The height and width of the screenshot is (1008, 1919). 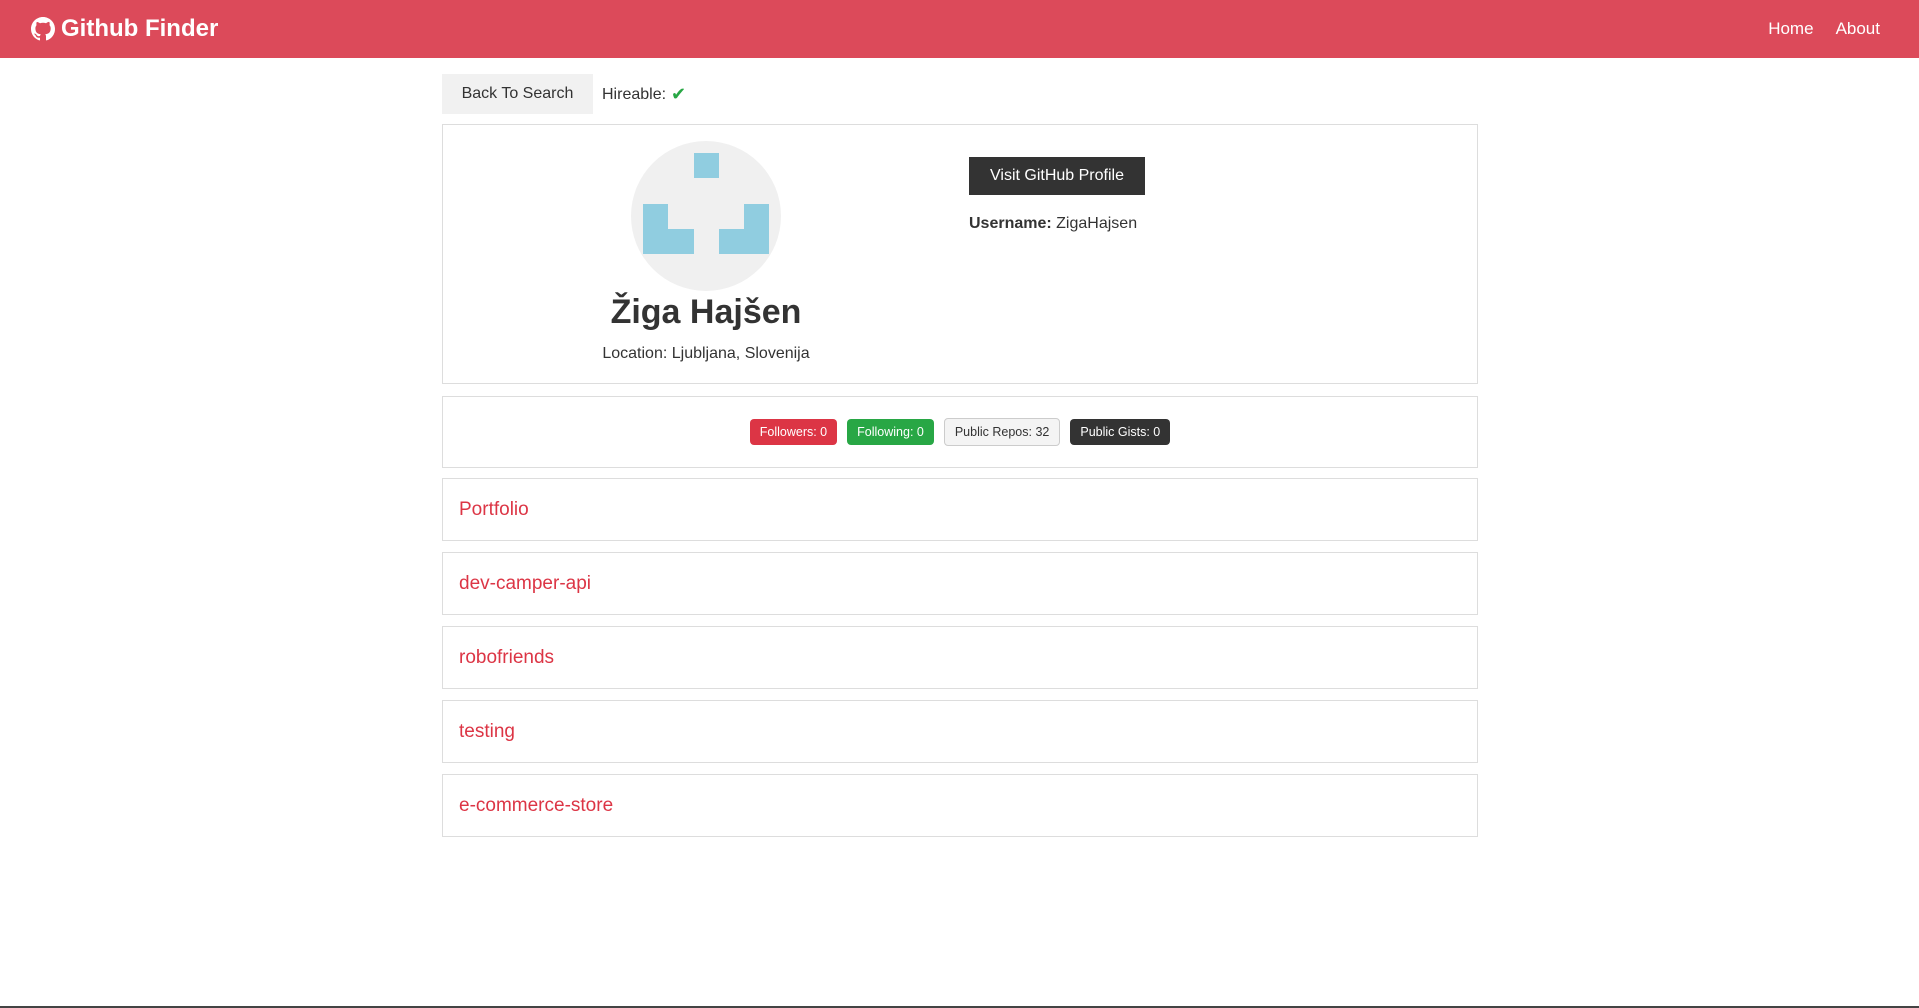 I want to click on profile-location: Location: Ljubljana, Slovenija, so click(x=706, y=353).